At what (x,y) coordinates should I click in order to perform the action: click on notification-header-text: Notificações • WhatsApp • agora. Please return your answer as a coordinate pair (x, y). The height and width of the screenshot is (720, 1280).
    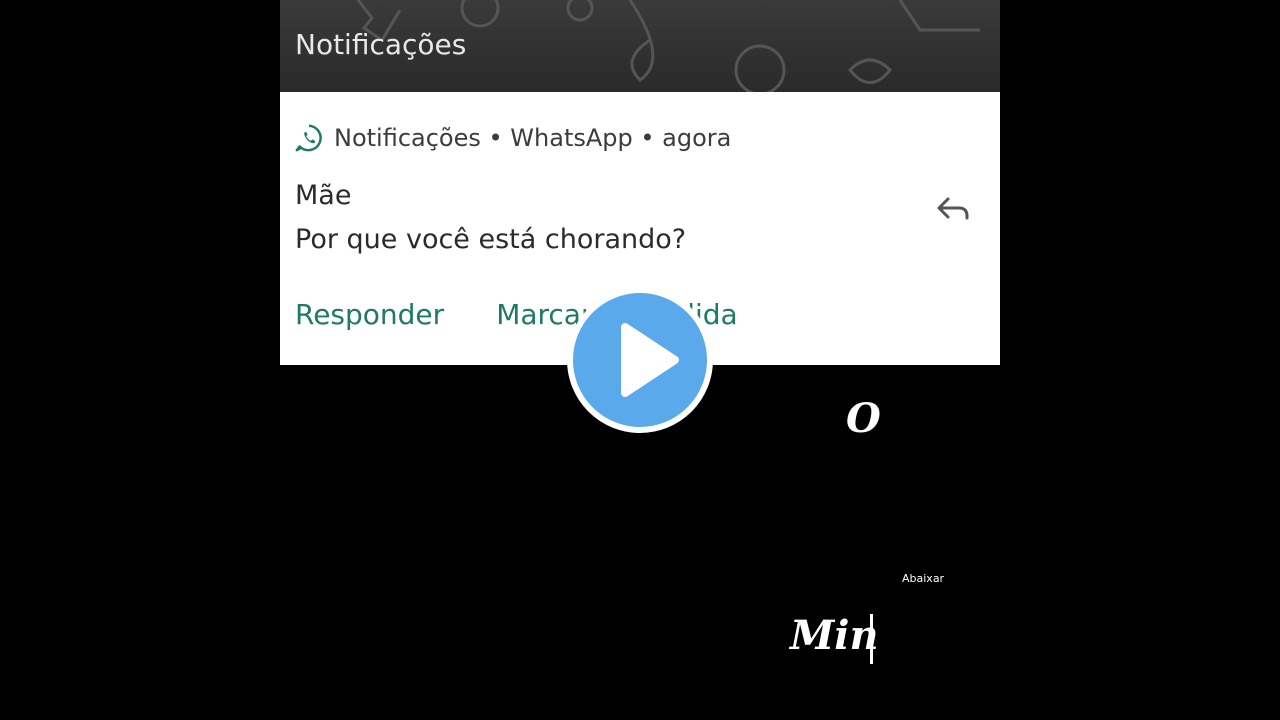
    Looking at the image, I should click on (533, 138).